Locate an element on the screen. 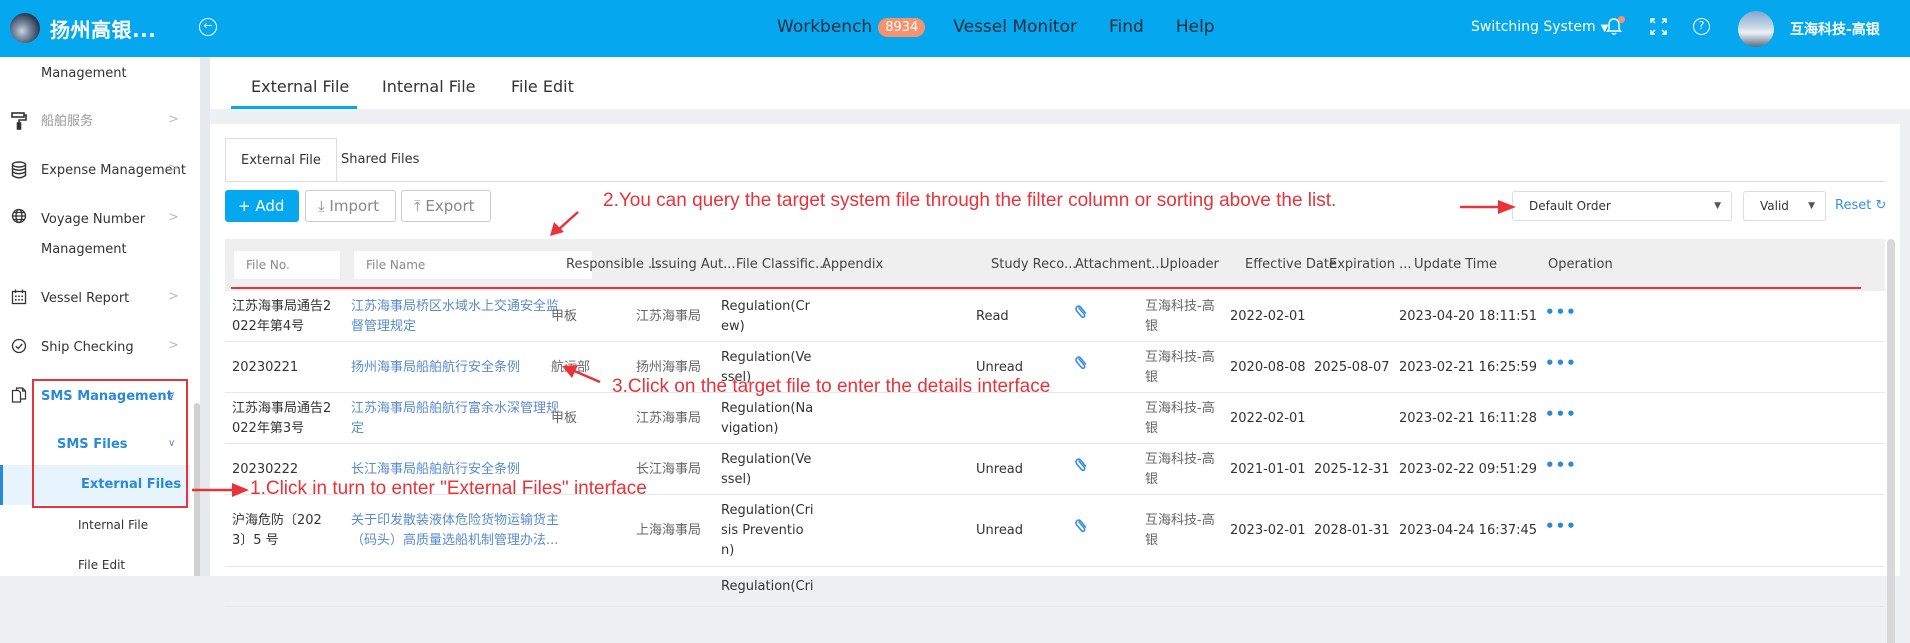 This screenshot has height=643, width=1910. subtab-external-file: External File is located at coordinates (281, 160).